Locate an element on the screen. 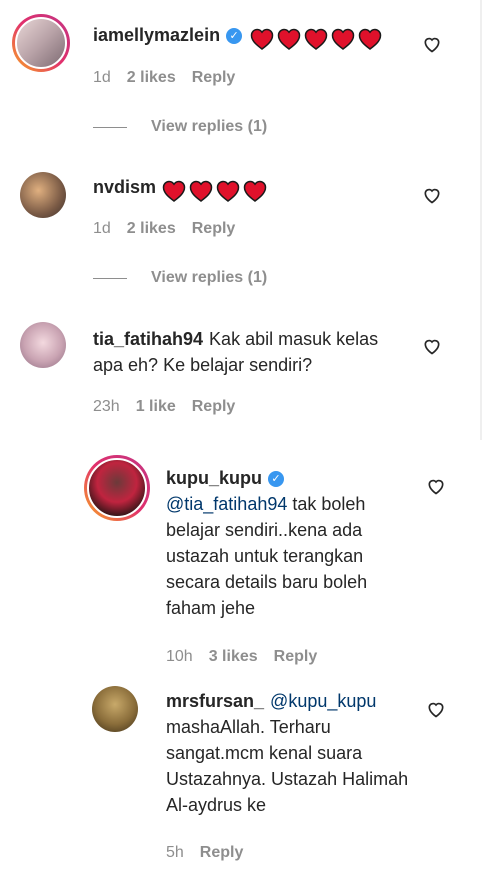 Image resolution: width=482 pixels, height=877 pixels. comment-meta: 5h Reply is located at coordinates (204, 853).